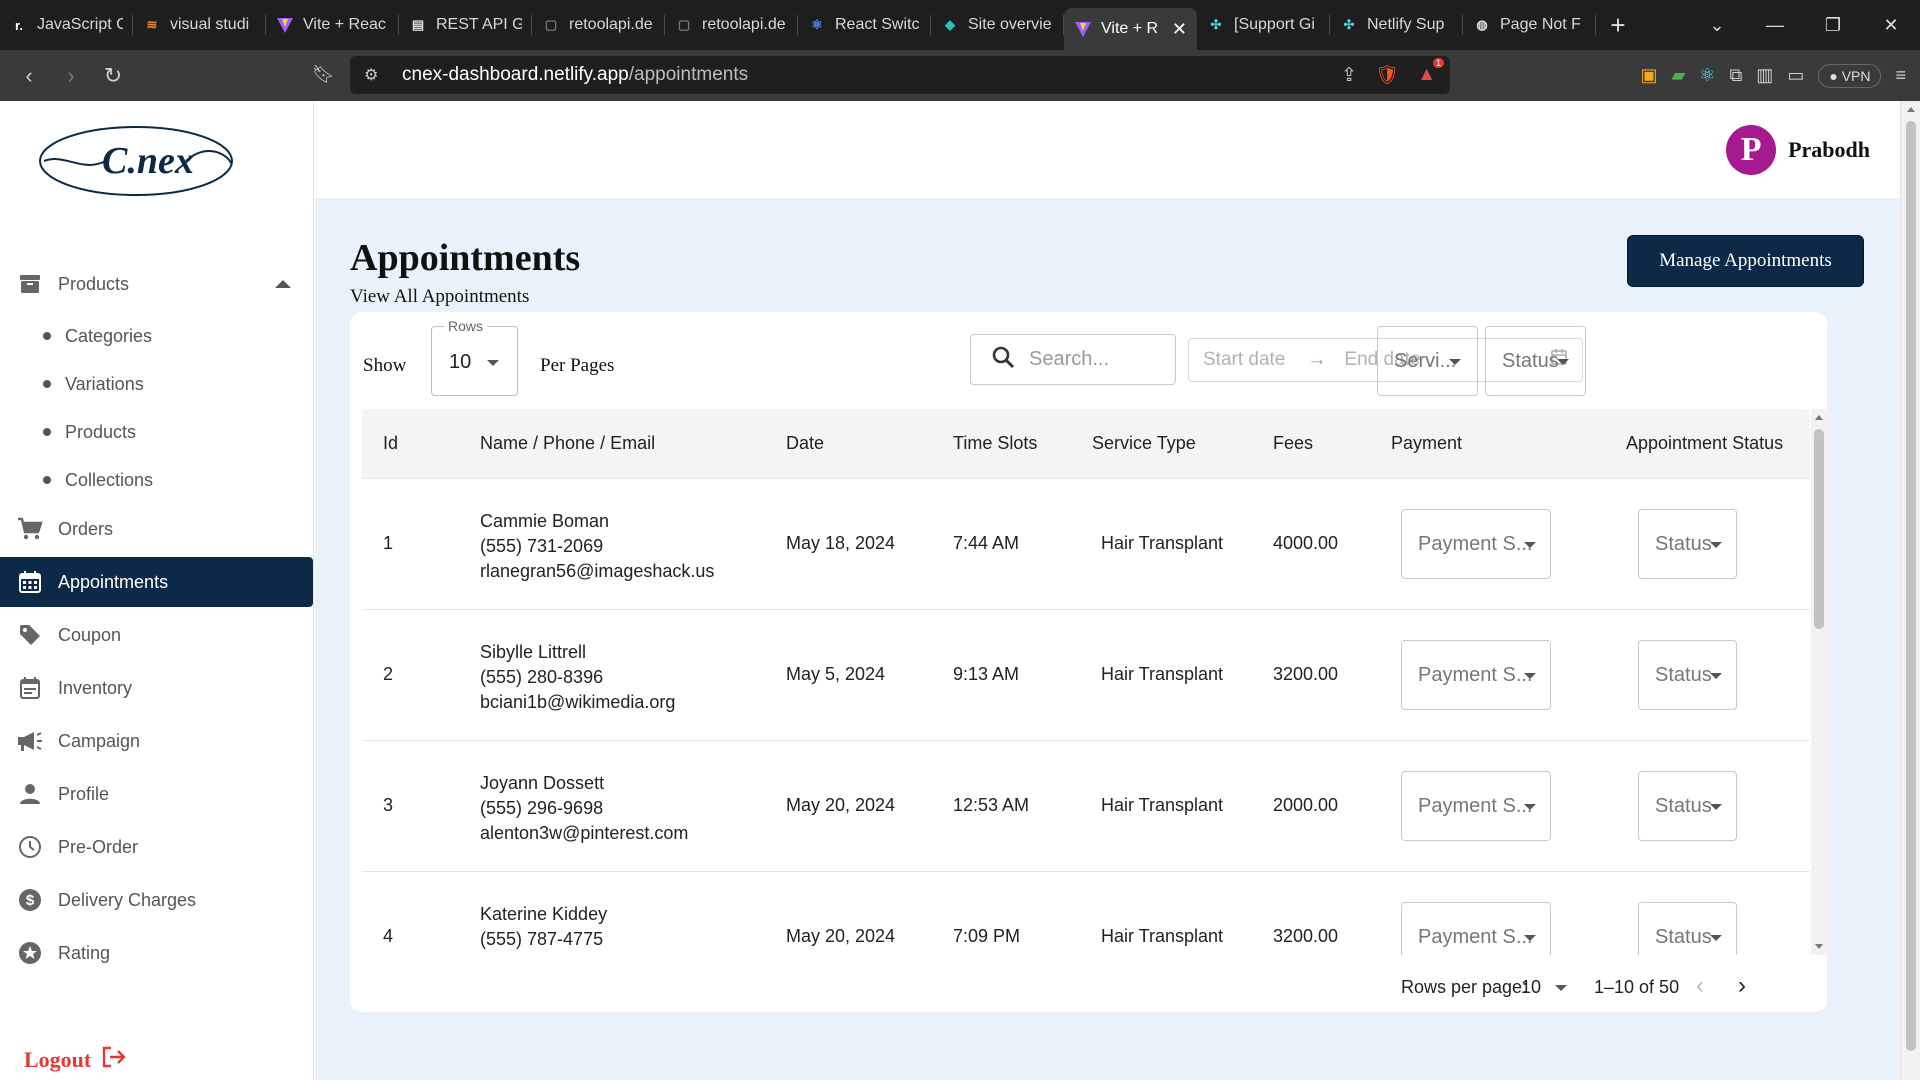 The width and height of the screenshot is (1920, 1080). Describe the element at coordinates (156, 847) in the screenshot. I see `sidebar-item-pre-order: Pre-Order` at that location.